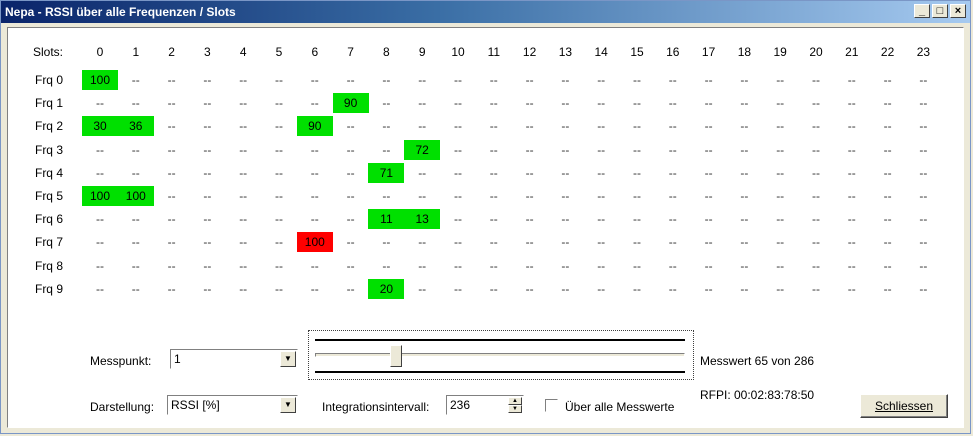 This screenshot has width=973, height=436. Describe the element at coordinates (565, 52) in the screenshot. I see `slot-header: 13` at that location.